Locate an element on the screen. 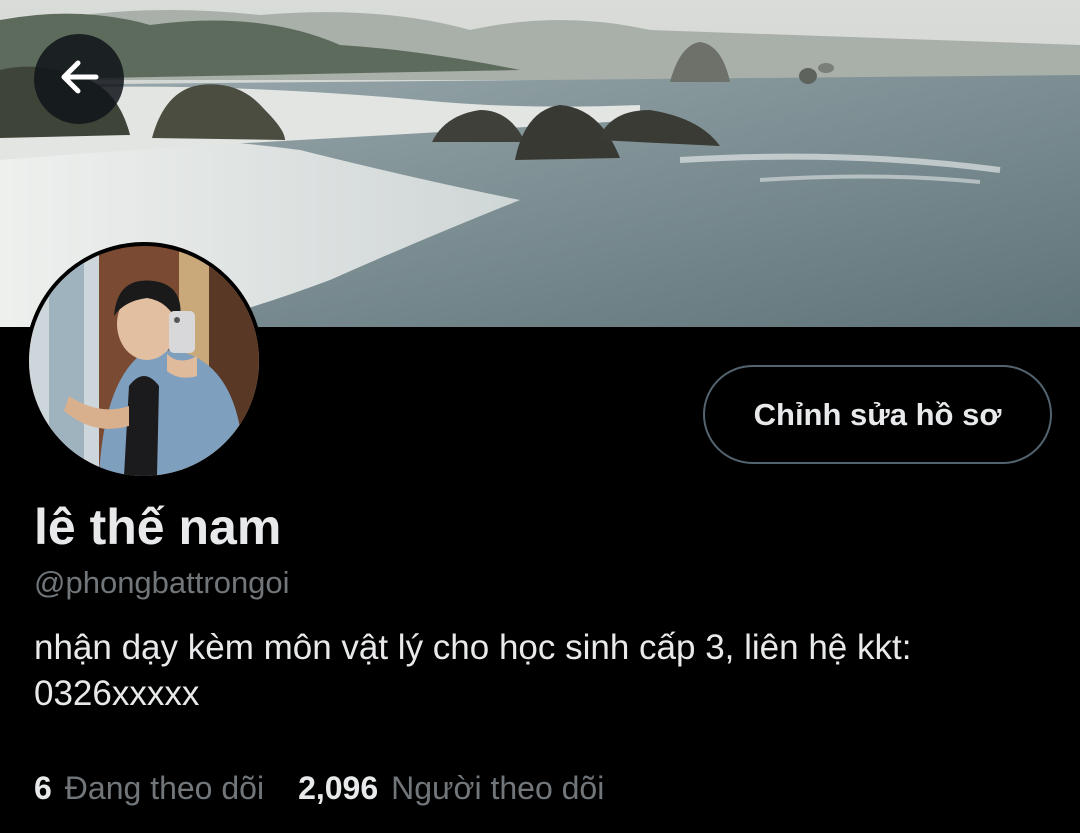 Image resolution: width=1080 pixels, height=833 pixels. following-label: Đang theo dõi is located at coordinates (164, 788).